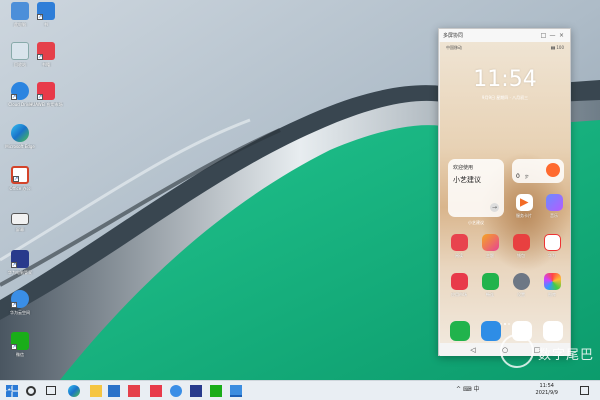 The height and width of the screenshot is (400, 600). I want to click on close-button: ×, so click(561, 35).